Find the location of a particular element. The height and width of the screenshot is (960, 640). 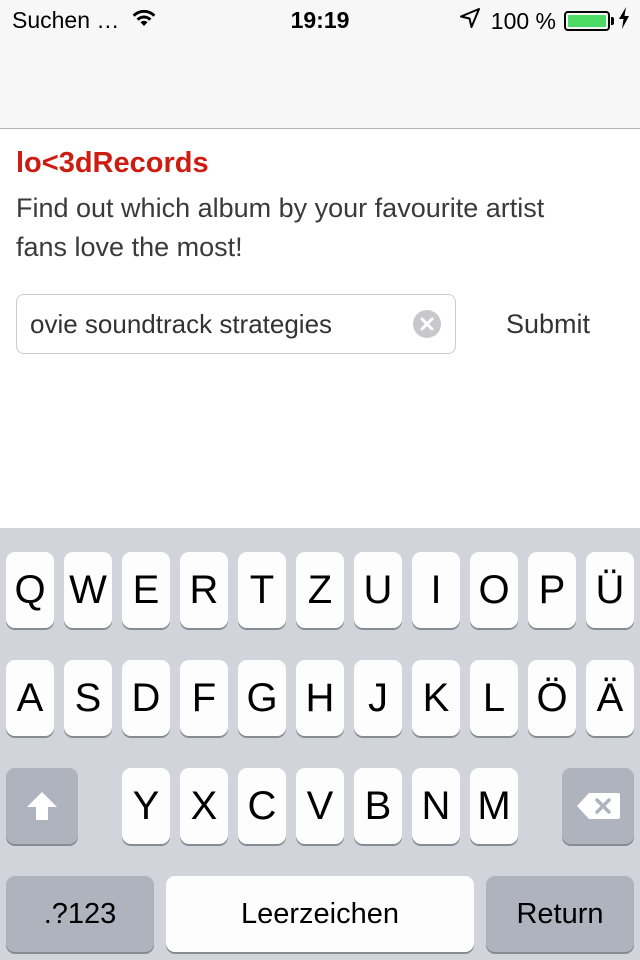

location-arrow-icon is located at coordinates (470, 21).